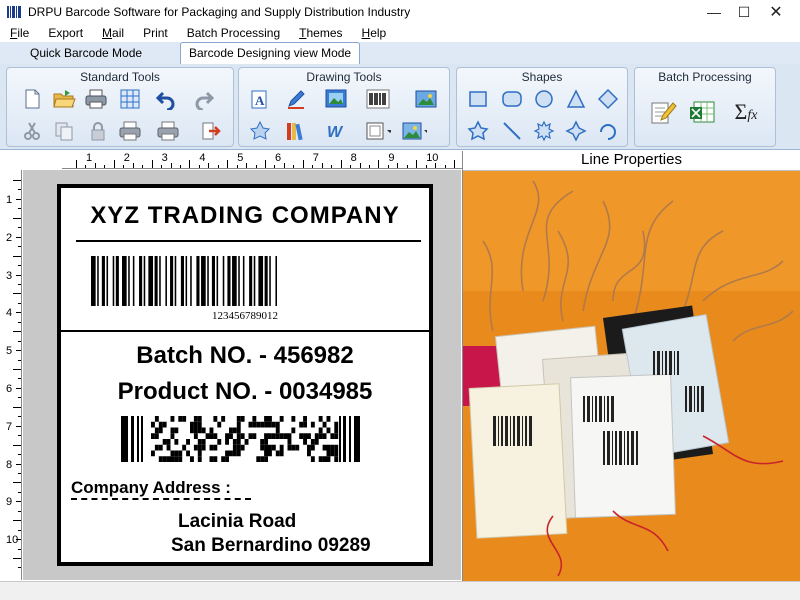 The width and height of the screenshot is (800, 600). Describe the element at coordinates (544, 131) in the screenshot. I see `burst-shape-icon` at that location.